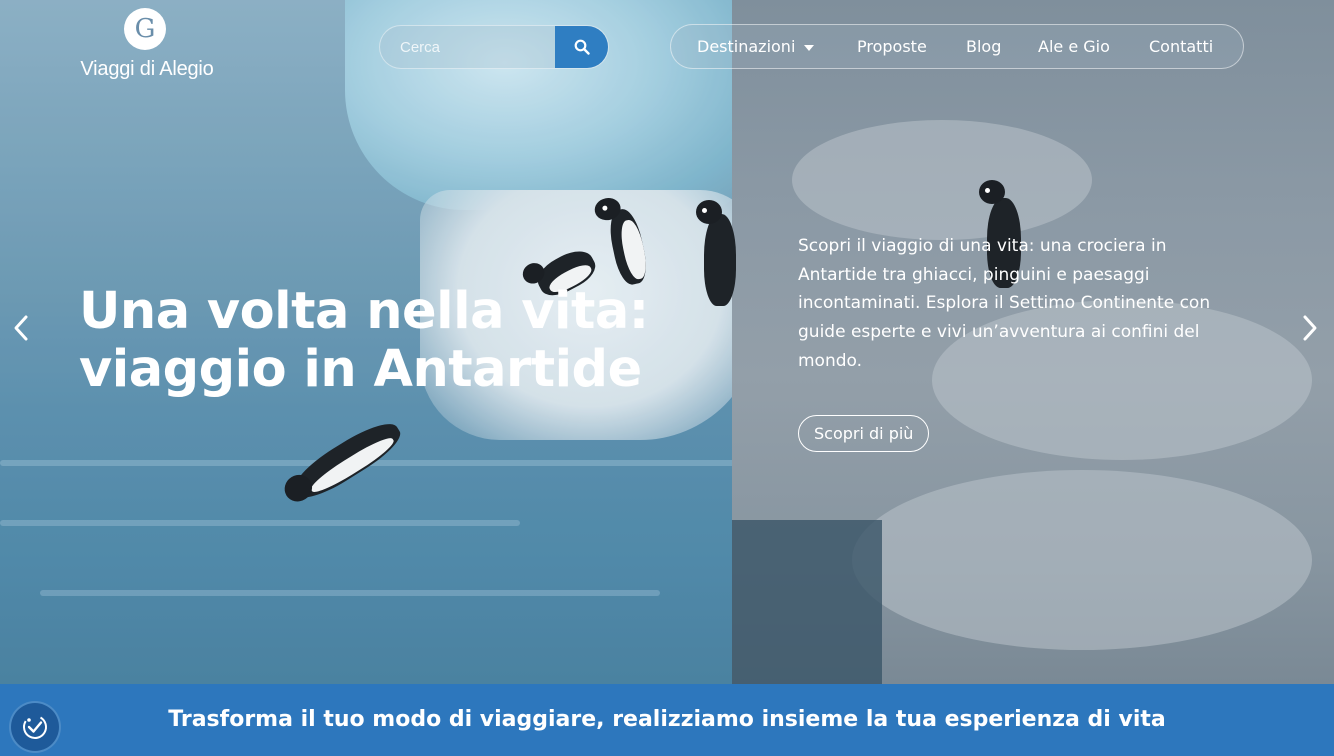 Image resolution: width=1334 pixels, height=756 pixels. What do you see at coordinates (864, 433) in the screenshot?
I see `discover-more-button: Scopri di più` at bounding box center [864, 433].